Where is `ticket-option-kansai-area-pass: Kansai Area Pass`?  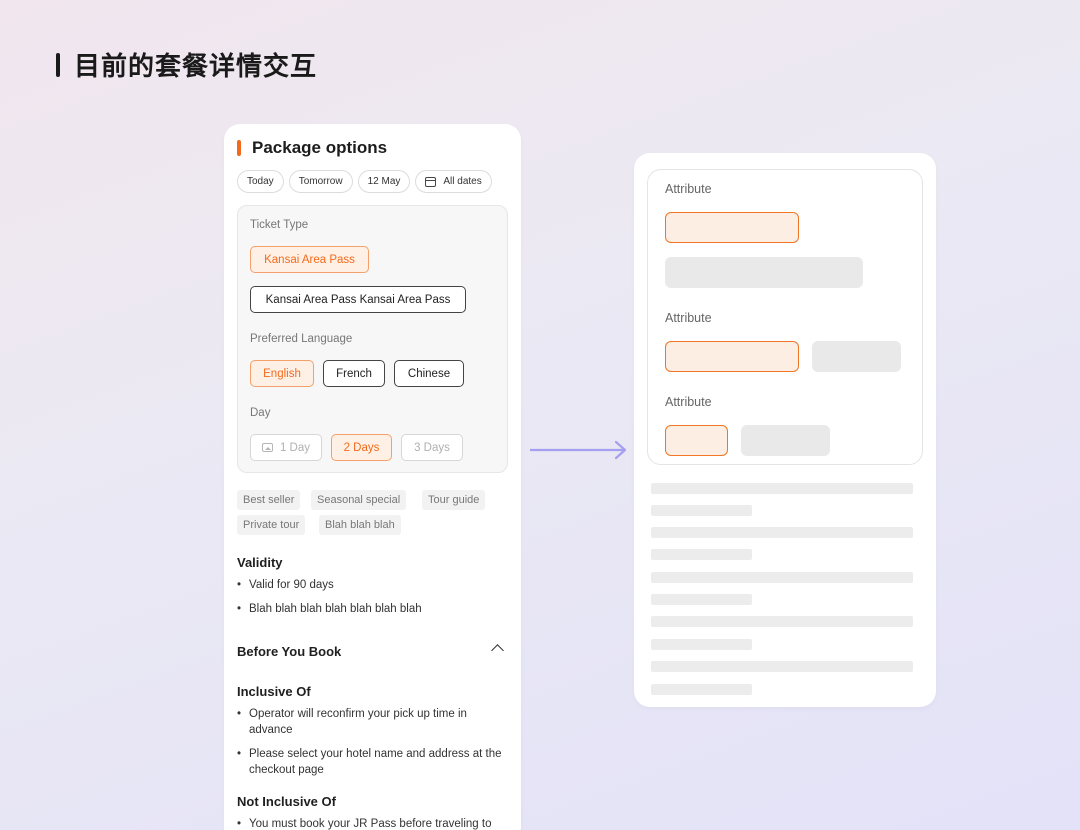 ticket-option-kansai-area-pass: Kansai Area Pass is located at coordinates (309, 259).